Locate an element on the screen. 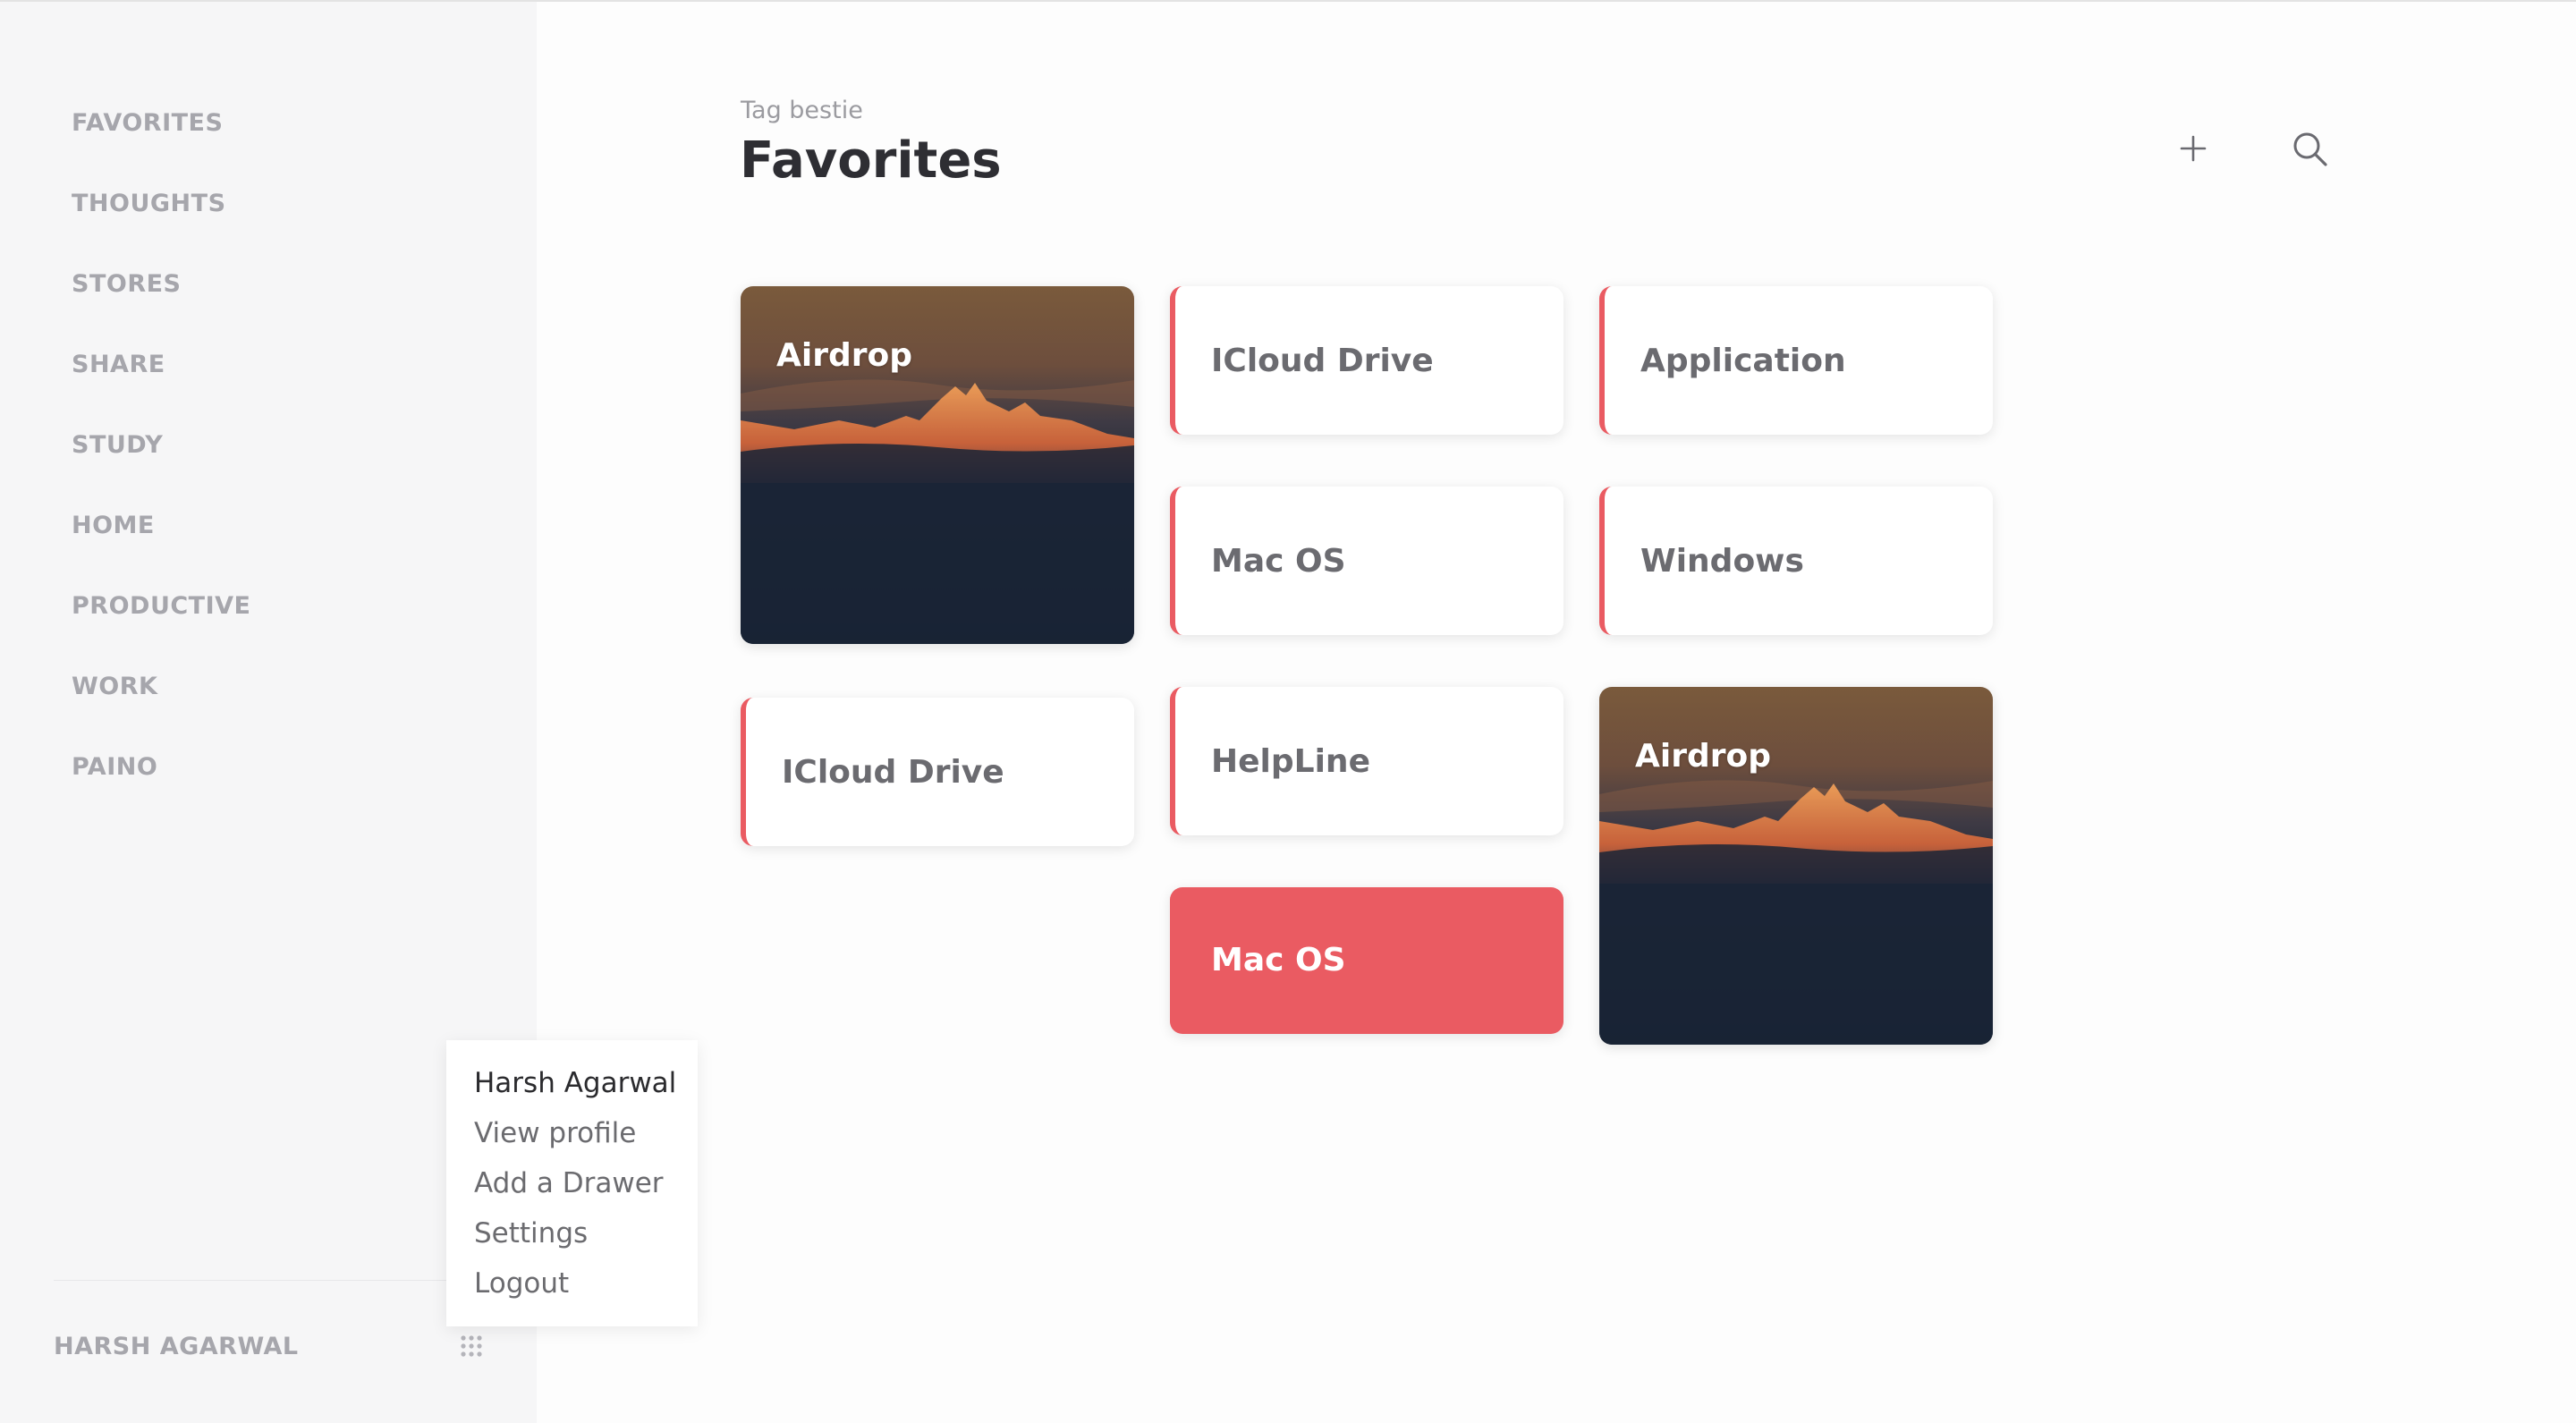 The width and height of the screenshot is (2576, 1423). sidebar-item-home: HOME is located at coordinates (161, 550).